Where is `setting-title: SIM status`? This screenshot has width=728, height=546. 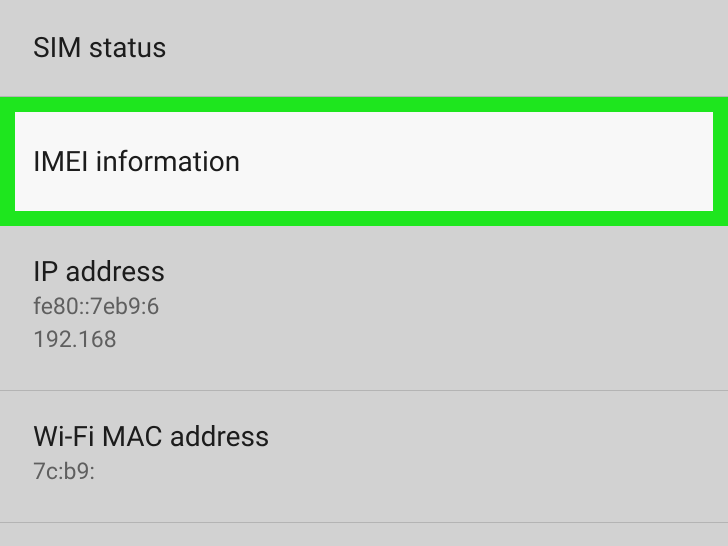
setting-title: SIM status is located at coordinates (100, 48).